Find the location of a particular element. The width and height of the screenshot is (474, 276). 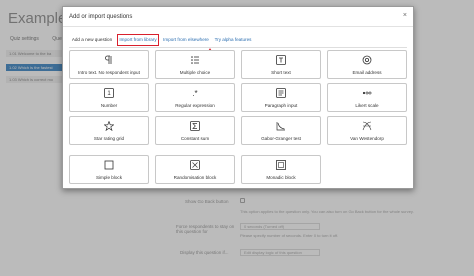

cross-lines-chart-icon is located at coordinates (367, 126).